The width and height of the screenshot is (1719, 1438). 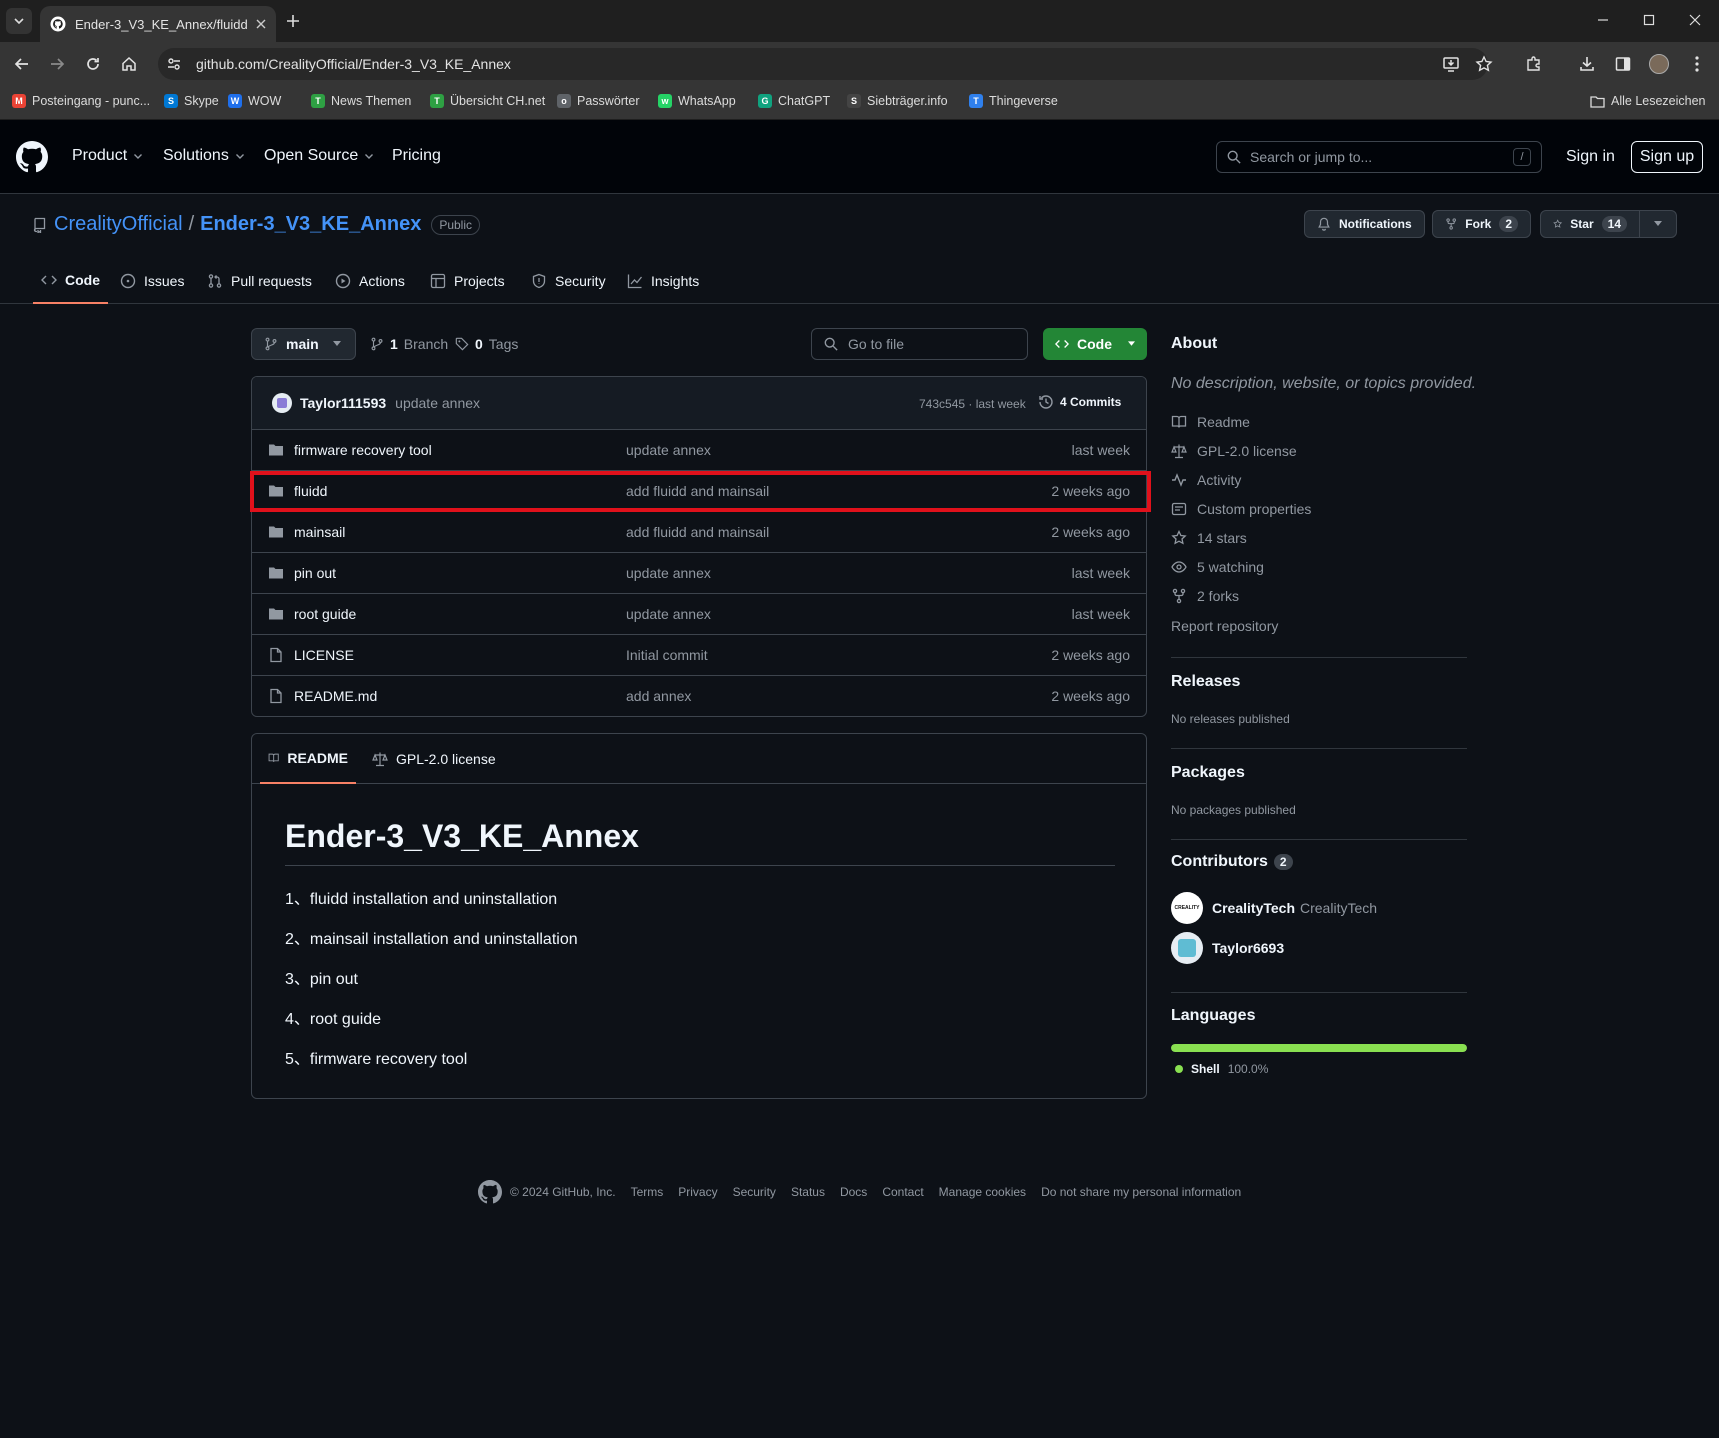 I want to click on footer-link-manage-cookies: Manage cookies, so click(x=982, y=1192).